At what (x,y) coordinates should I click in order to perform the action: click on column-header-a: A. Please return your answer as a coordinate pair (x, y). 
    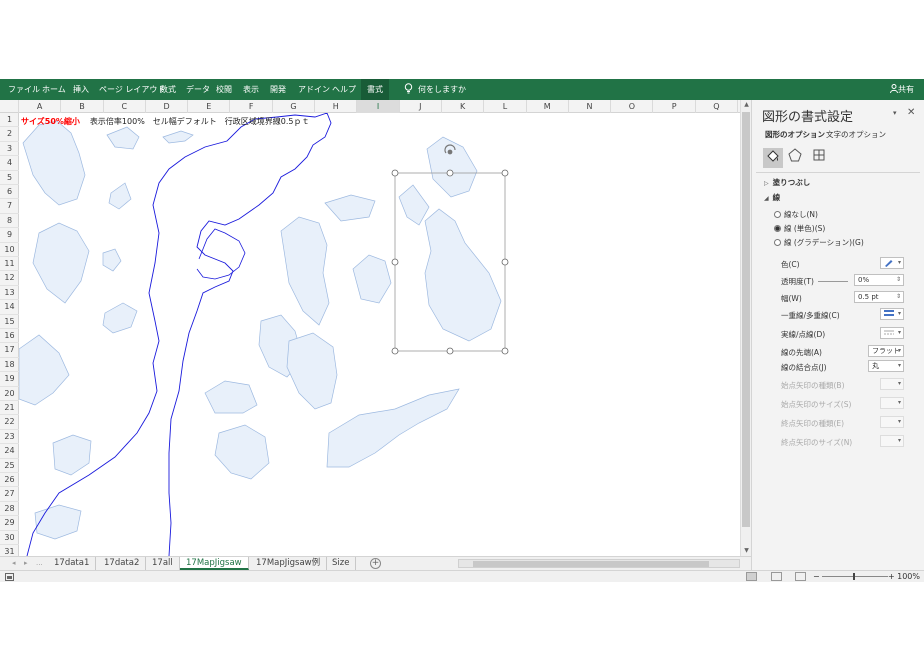
    Looking at the image, I should click on (40, 106).